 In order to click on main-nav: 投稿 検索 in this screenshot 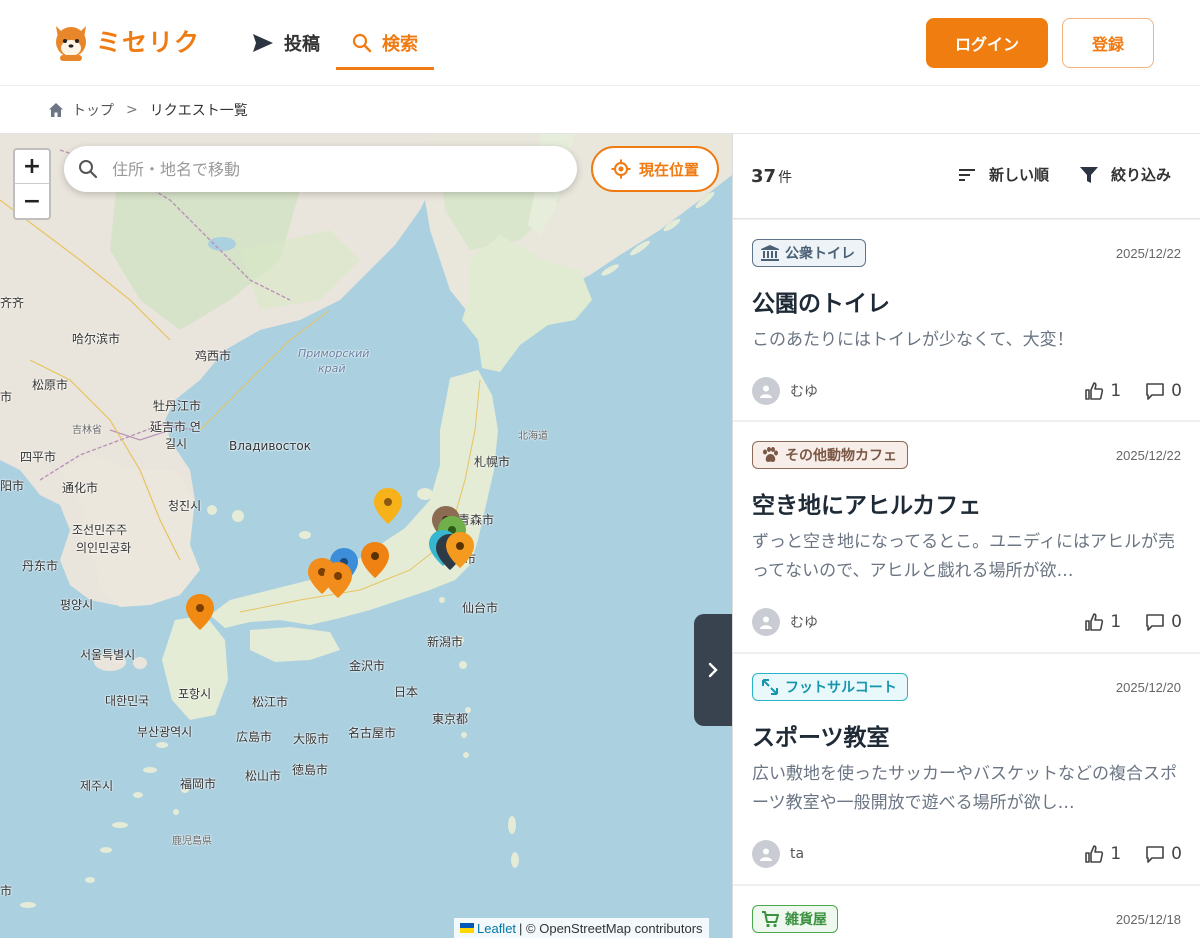, I will do `click(335, 43)`.